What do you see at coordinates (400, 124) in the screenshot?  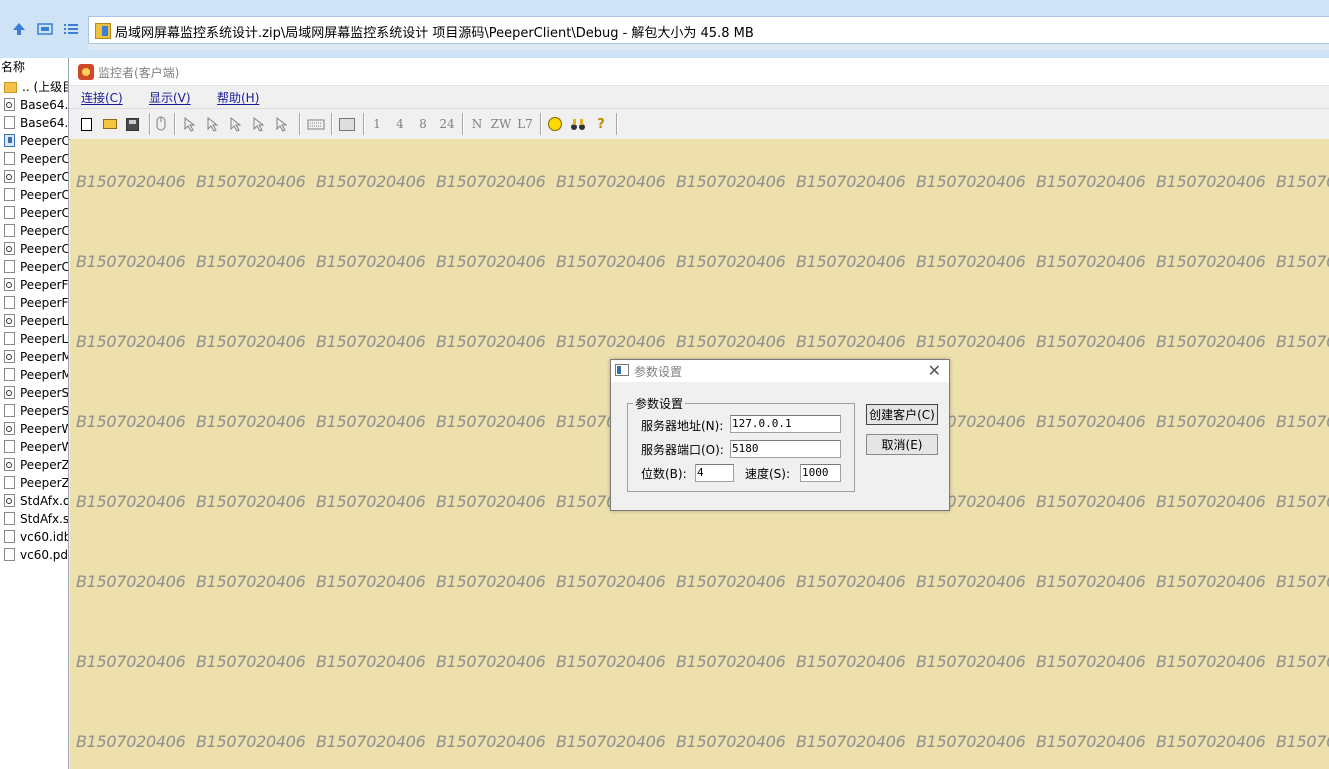 I see `bits-4-button: 4` at bounding box center [400, 124].